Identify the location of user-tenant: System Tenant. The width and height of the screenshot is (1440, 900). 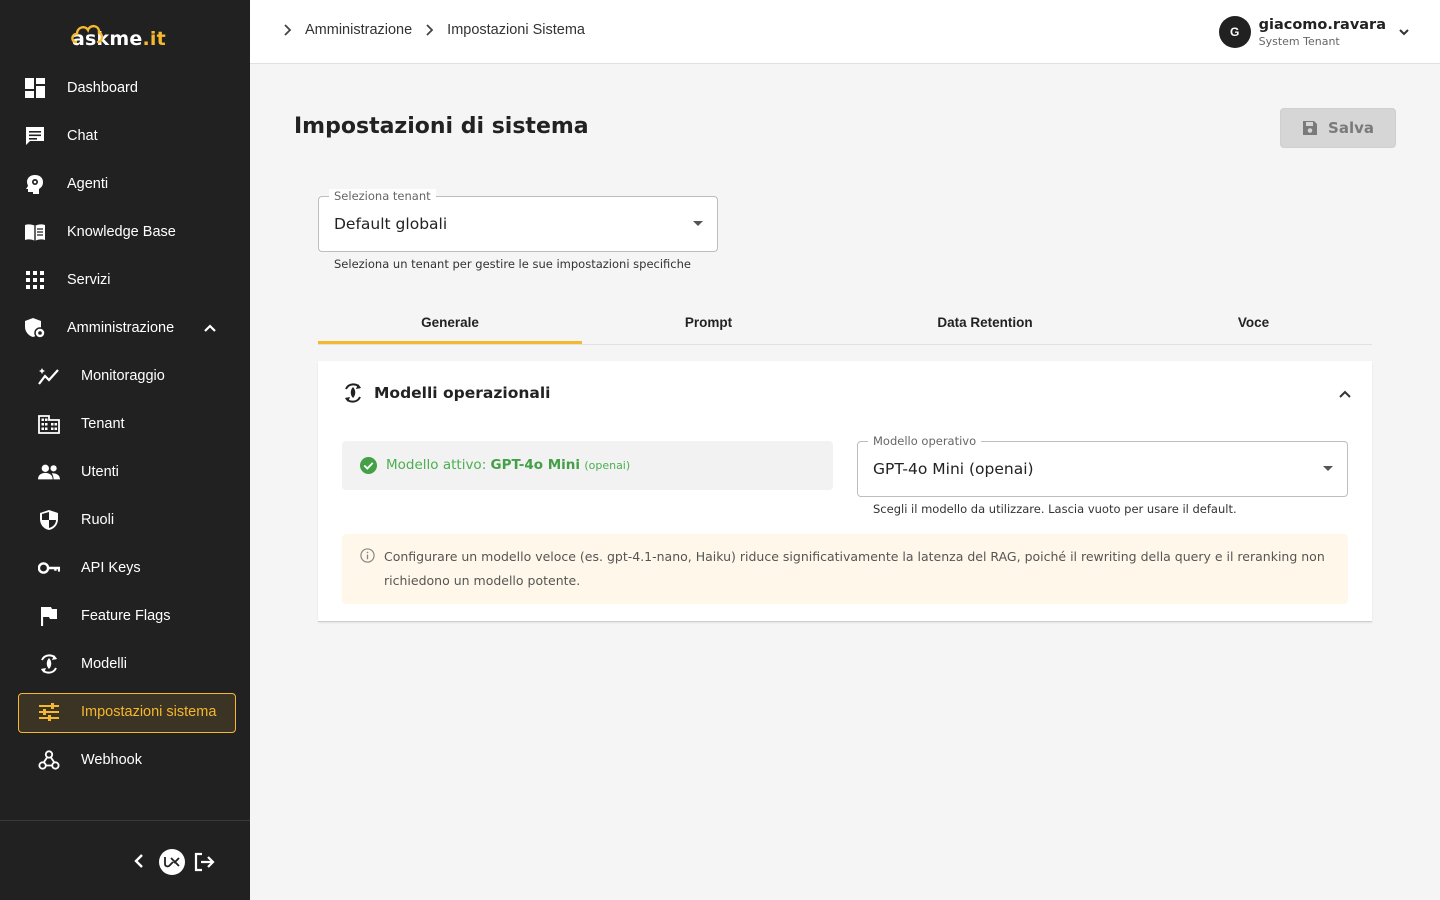
(1299, 41).